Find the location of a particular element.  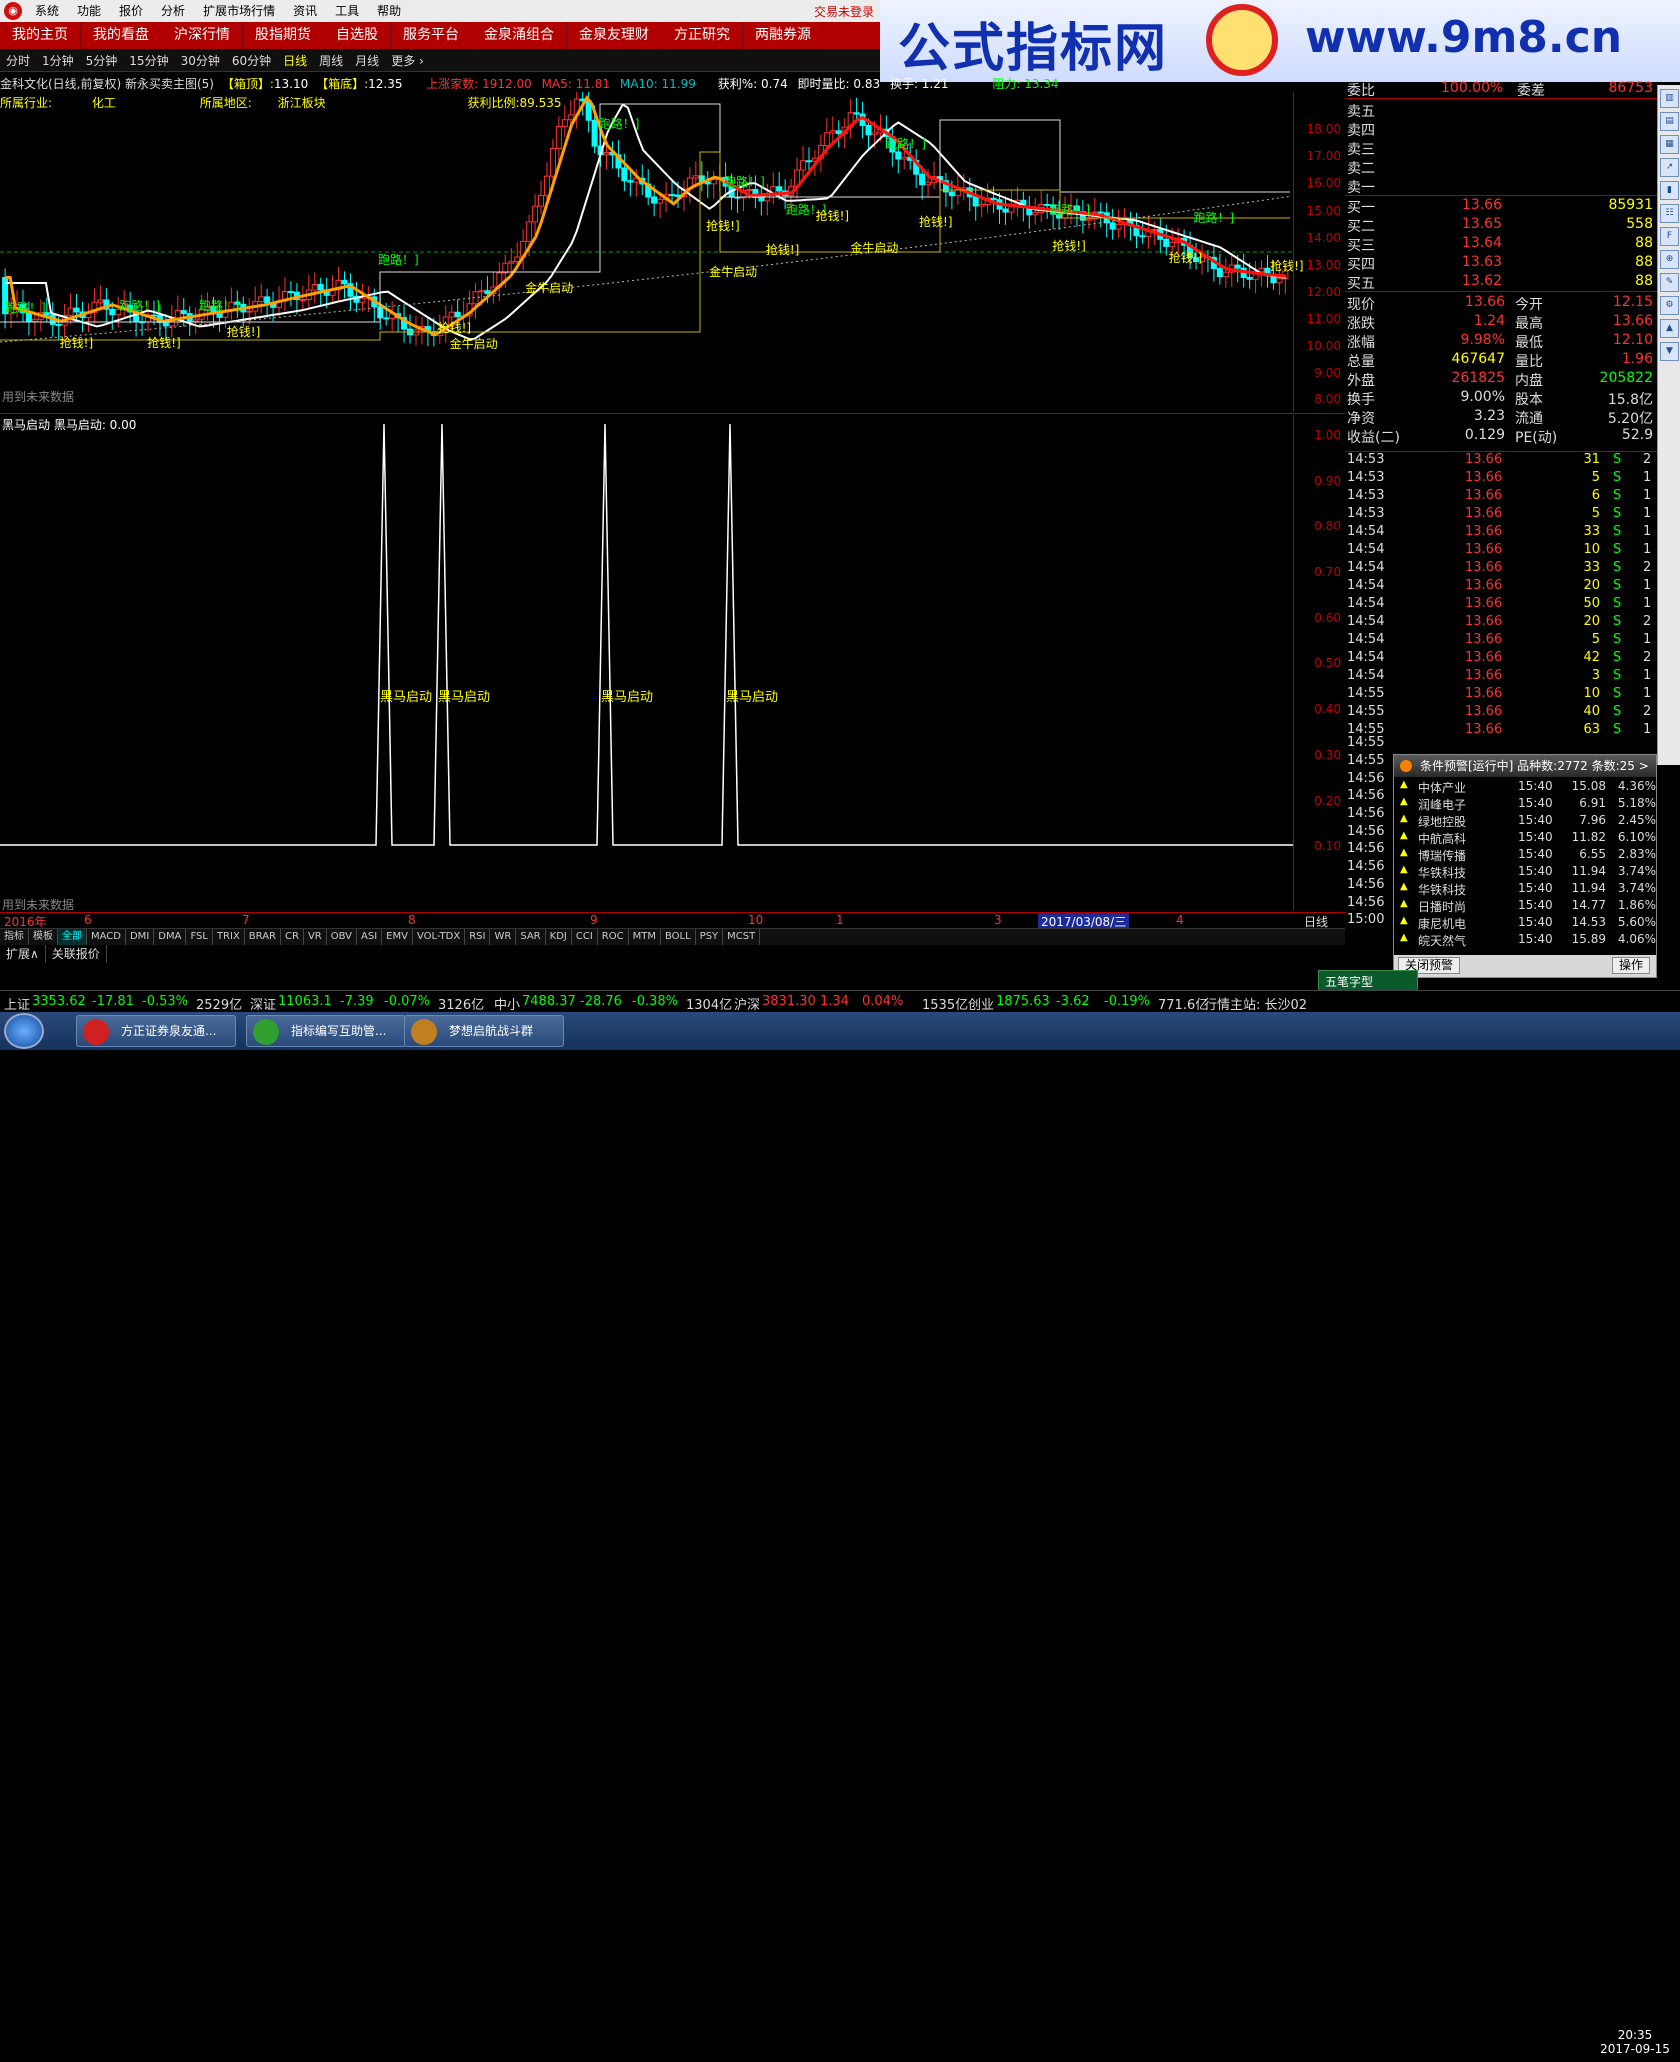

operate-button: 操作 is located at coordinates (1630, 965).